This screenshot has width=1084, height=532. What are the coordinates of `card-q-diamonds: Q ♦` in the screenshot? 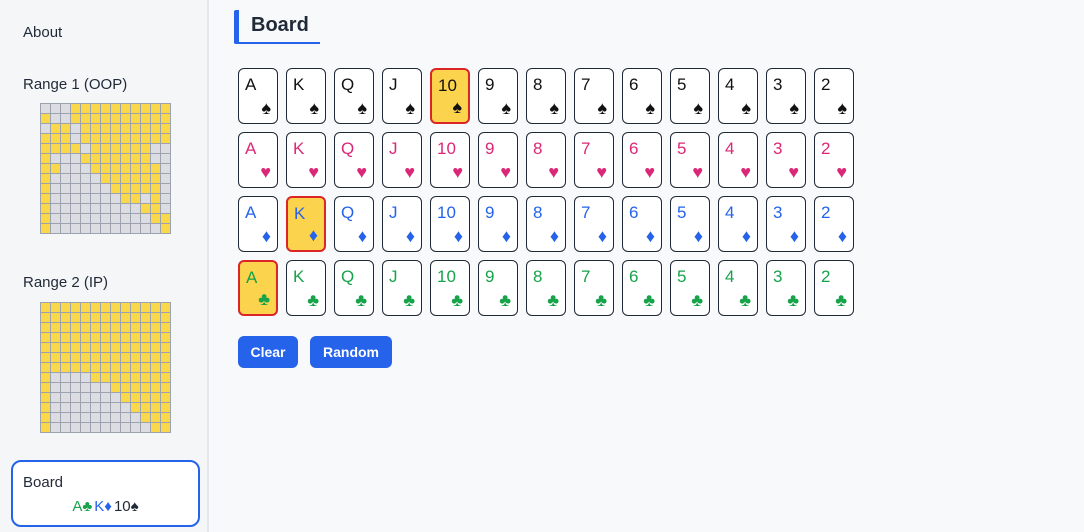 It's located at (354, 224).